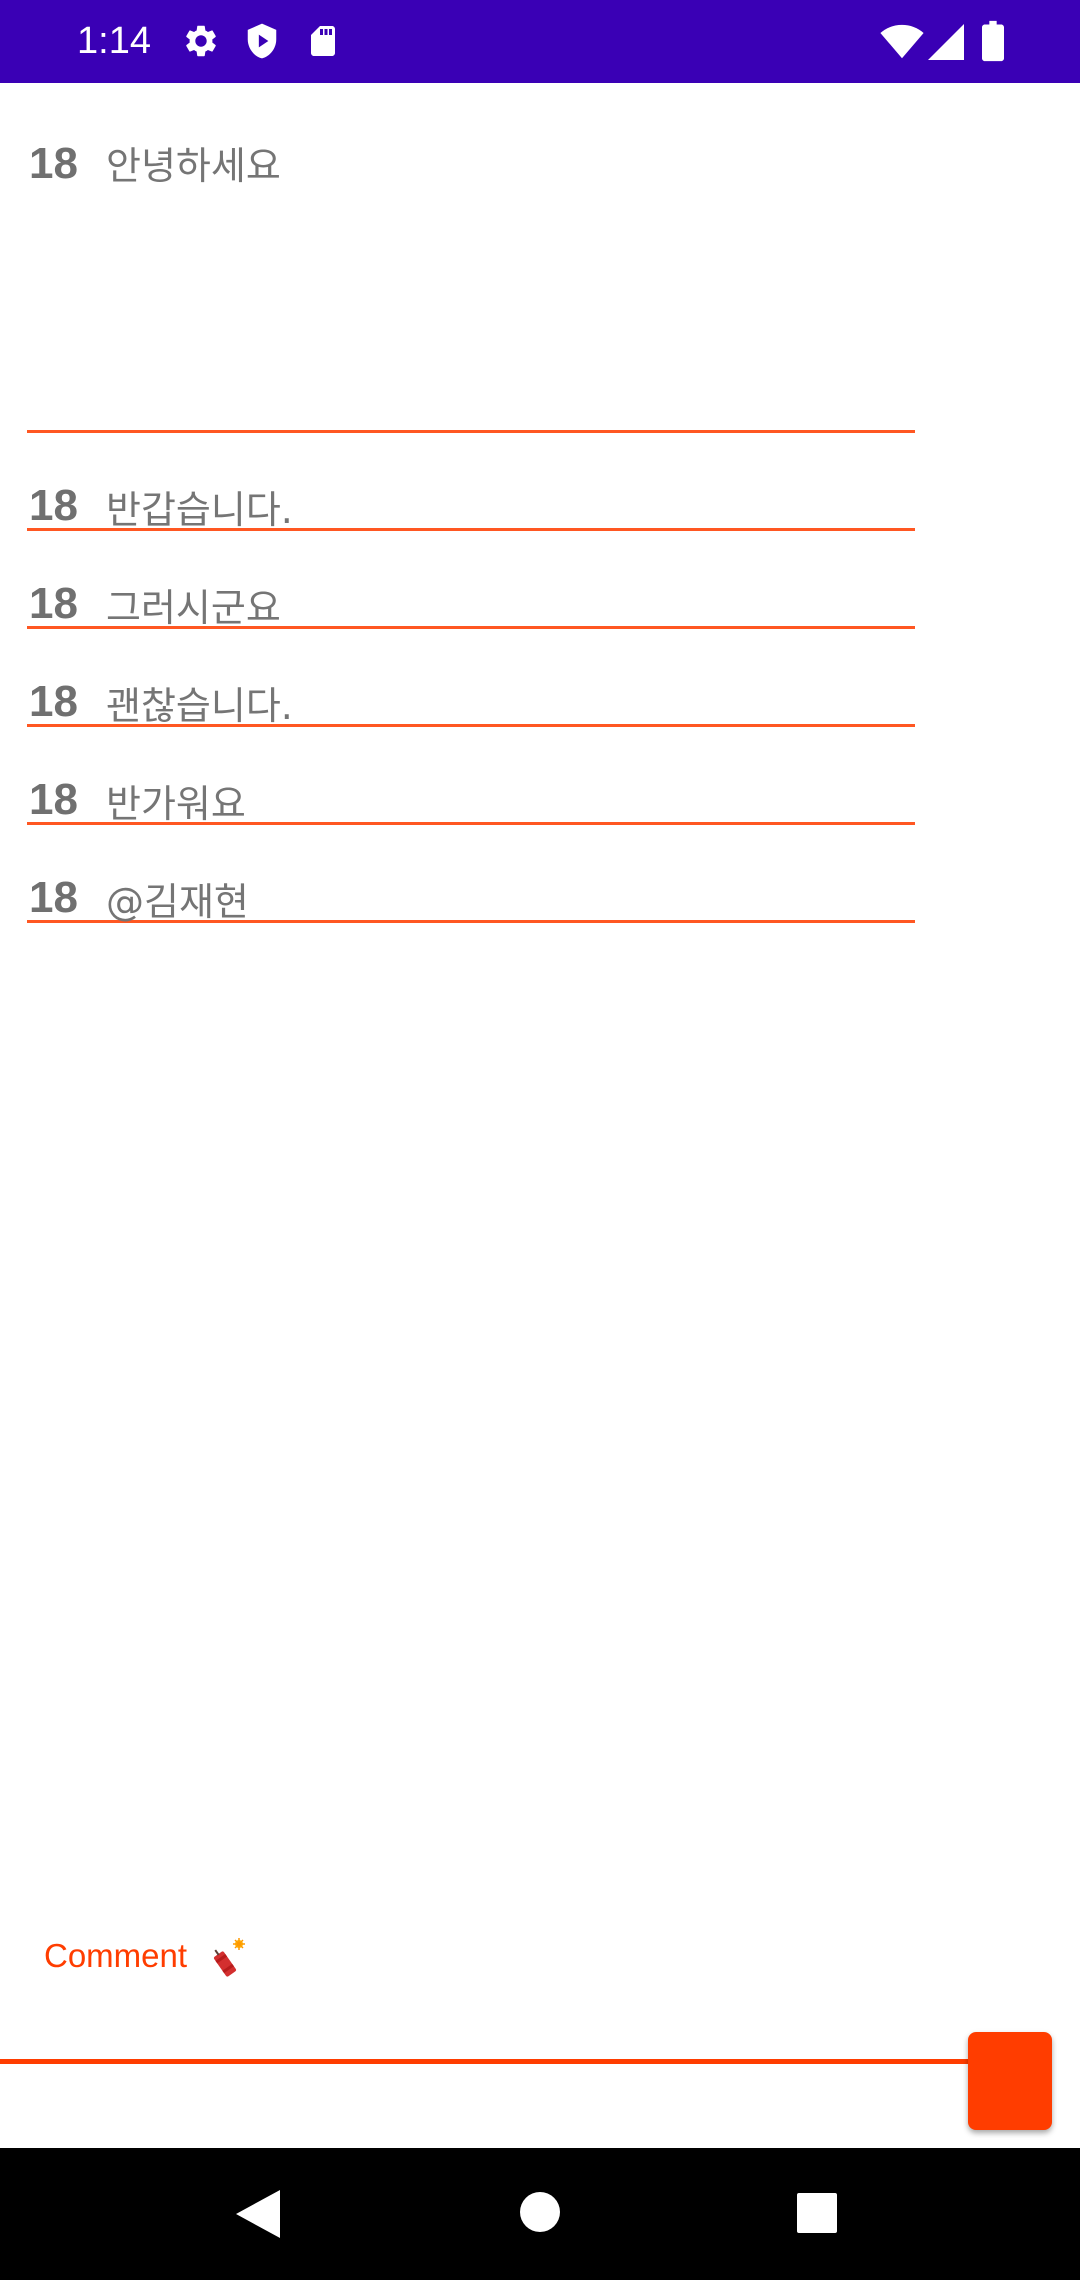 The width and height of the screenshot is (1080, 2280). What do you see at coordinates (471, 875) in the screenshot?
I see `list-item: 18 @김재현` at bounding box center [471, 875].